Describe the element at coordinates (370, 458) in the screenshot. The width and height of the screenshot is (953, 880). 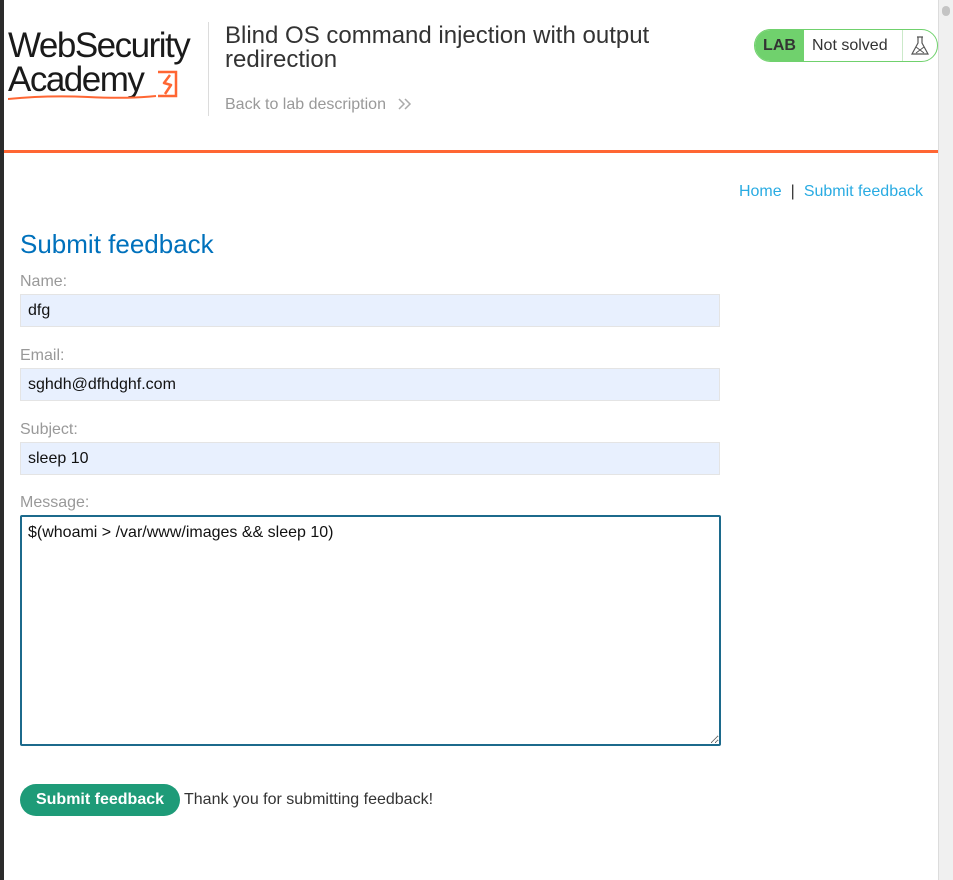
I see `subject-input` at that location.